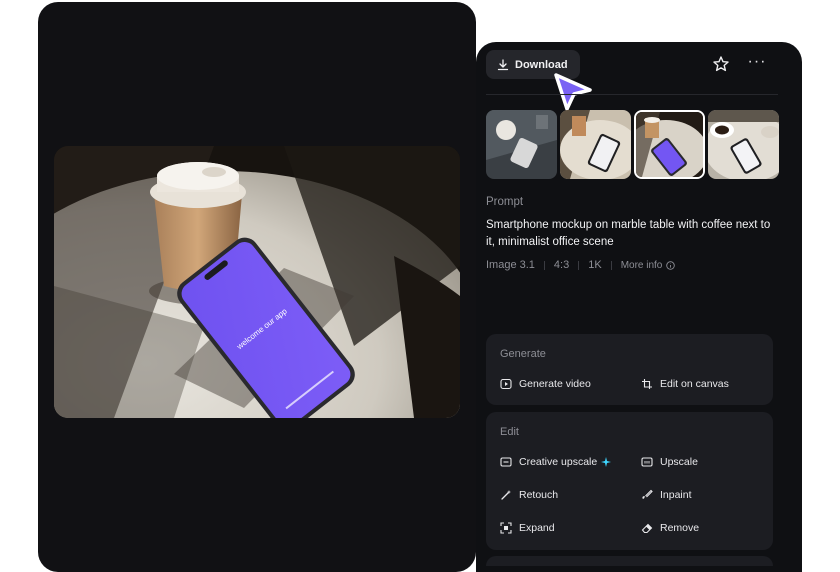 The width and height of the screenshot is (840, 572). I want to click on edit-title: Edit, so click(509, 432).